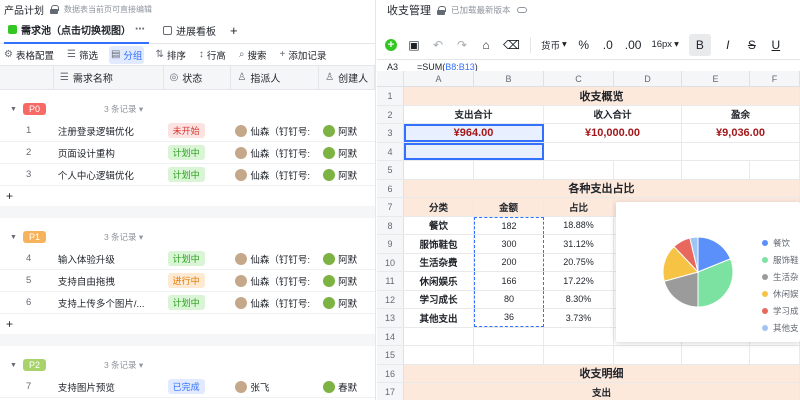 The width and height of the screenshot is (800, 400). Describe the element at coordinates (189, 31) in the screenshot. I see `tab-kanban: 进展看板` at that location.